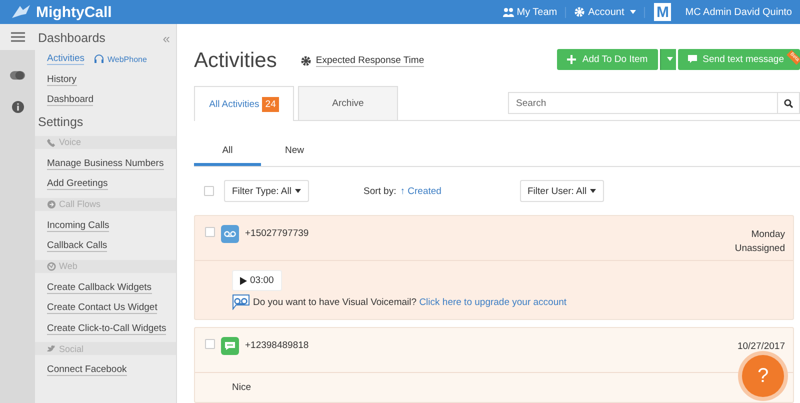 The image size is (800, 403). Describe the element at coordinates (80, 204) in the screenshot. I see `group-label: Call Flows` at that location.